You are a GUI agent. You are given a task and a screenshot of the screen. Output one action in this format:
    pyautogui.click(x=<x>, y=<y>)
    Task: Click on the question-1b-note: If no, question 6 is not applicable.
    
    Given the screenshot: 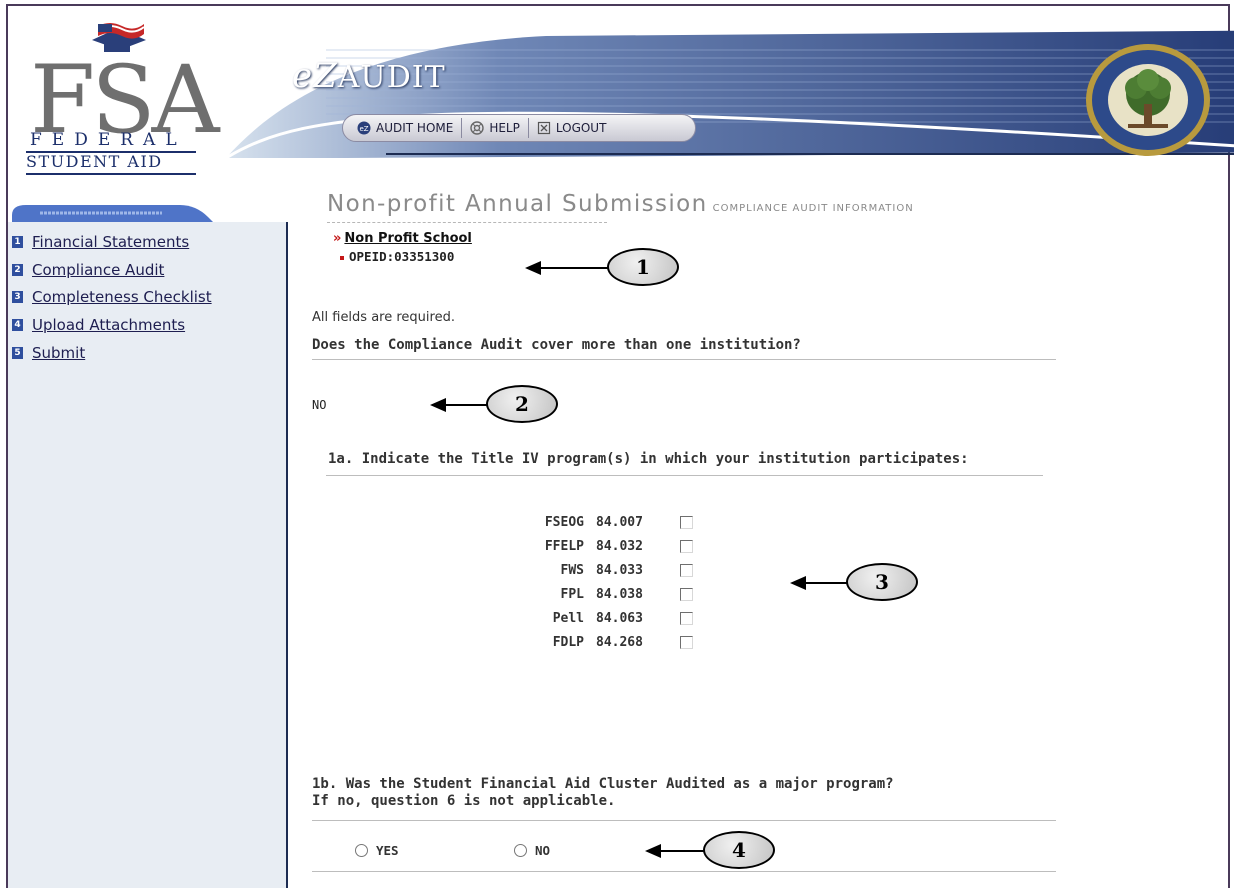 What is the action you would take?
    pyautogui.click(x=464, y=801)
    